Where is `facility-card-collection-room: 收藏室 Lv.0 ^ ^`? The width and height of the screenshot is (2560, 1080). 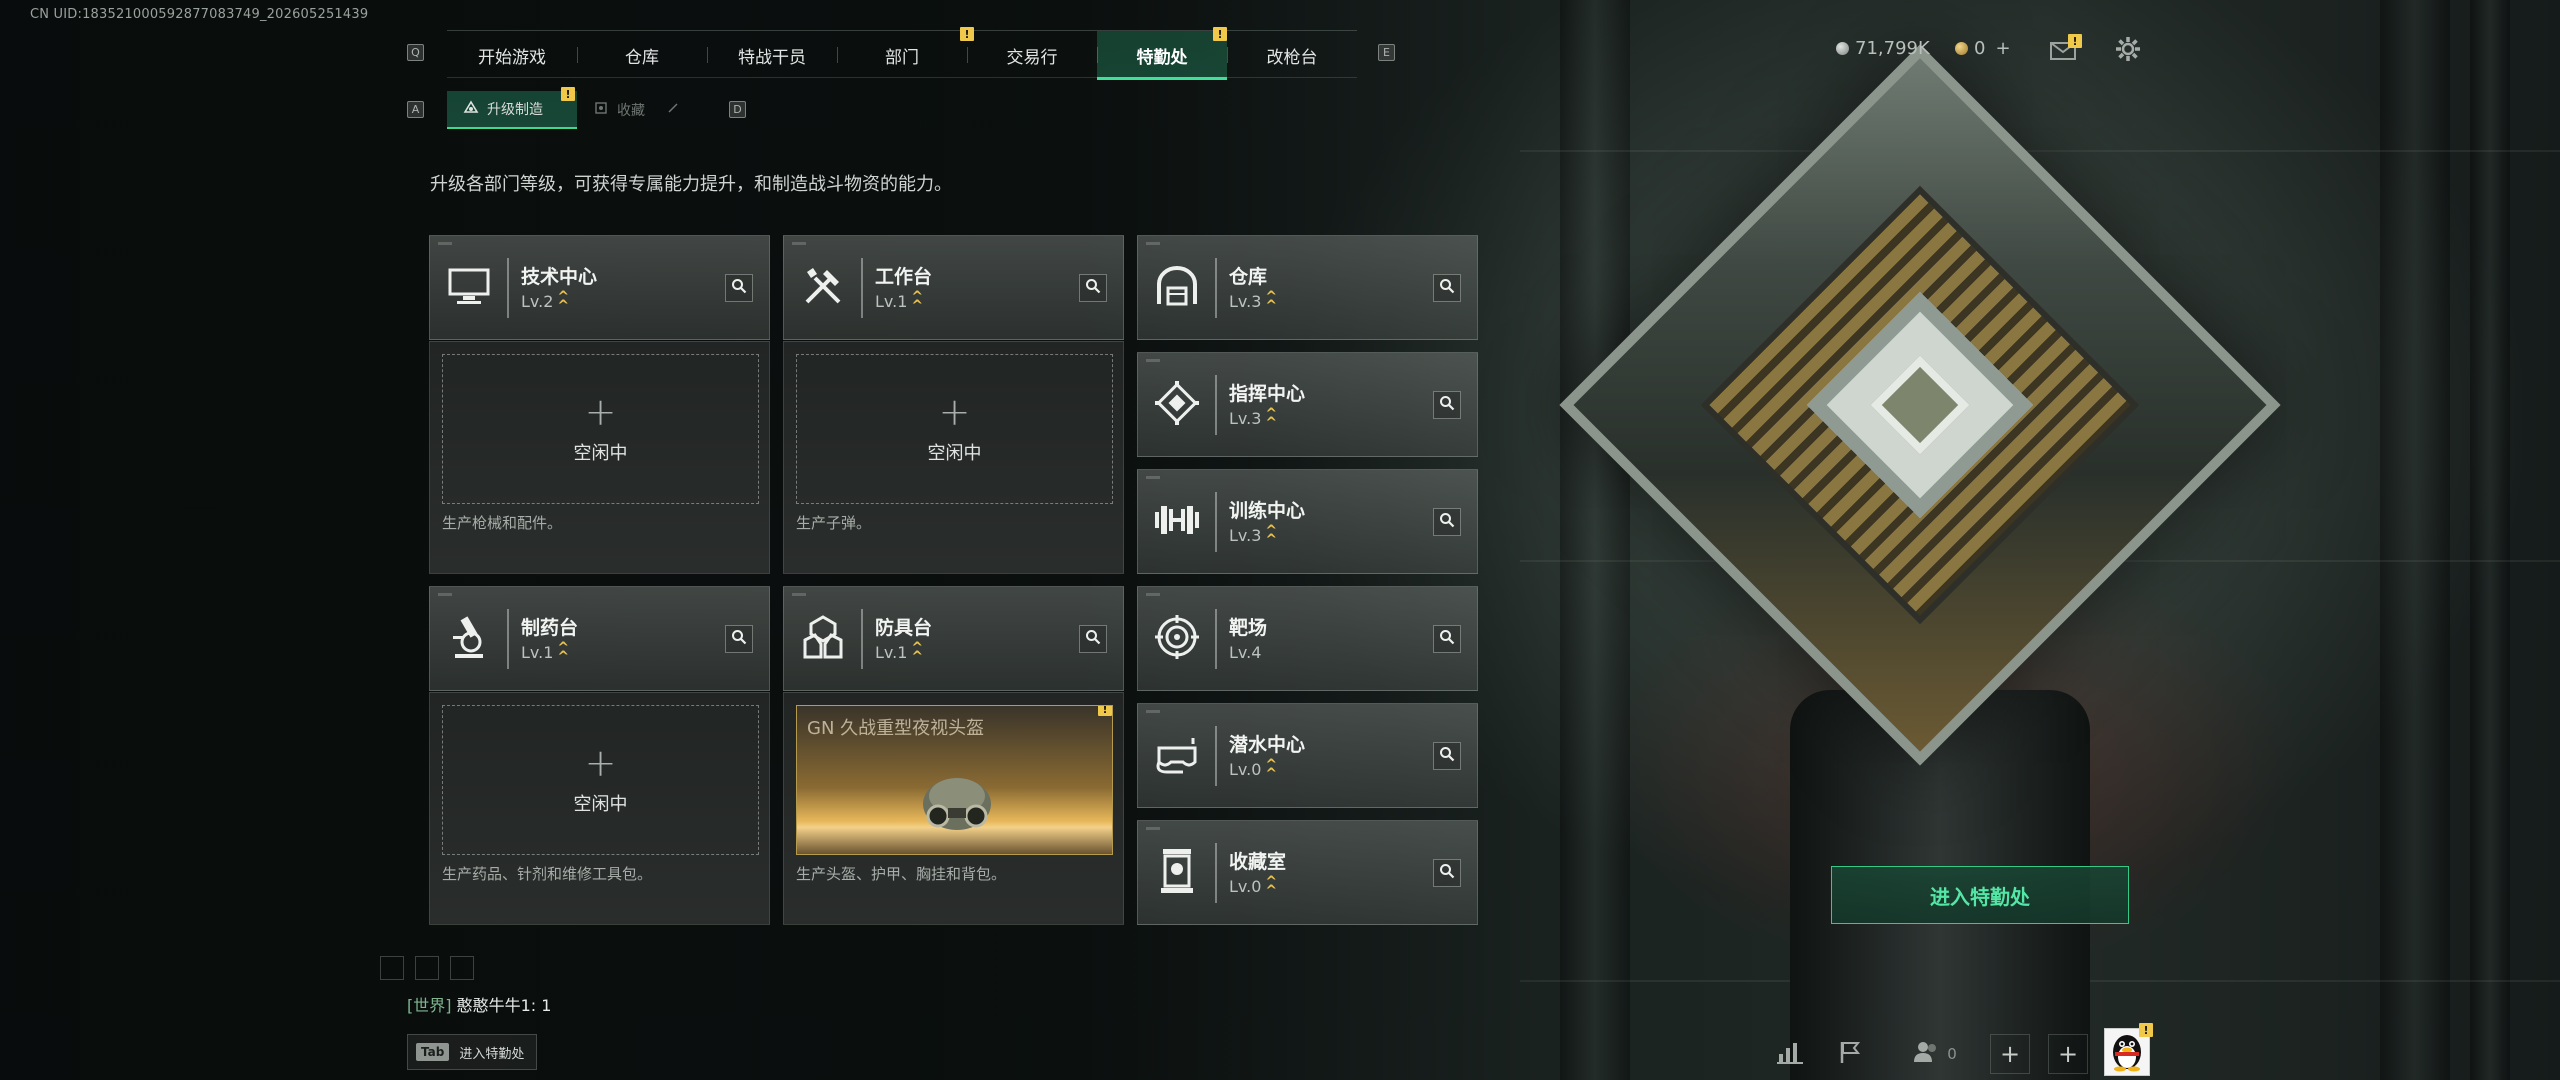
facility-card-collection-room: 收藏室 Lv.0 ^ ^ is located at coordinates (1307, 872).